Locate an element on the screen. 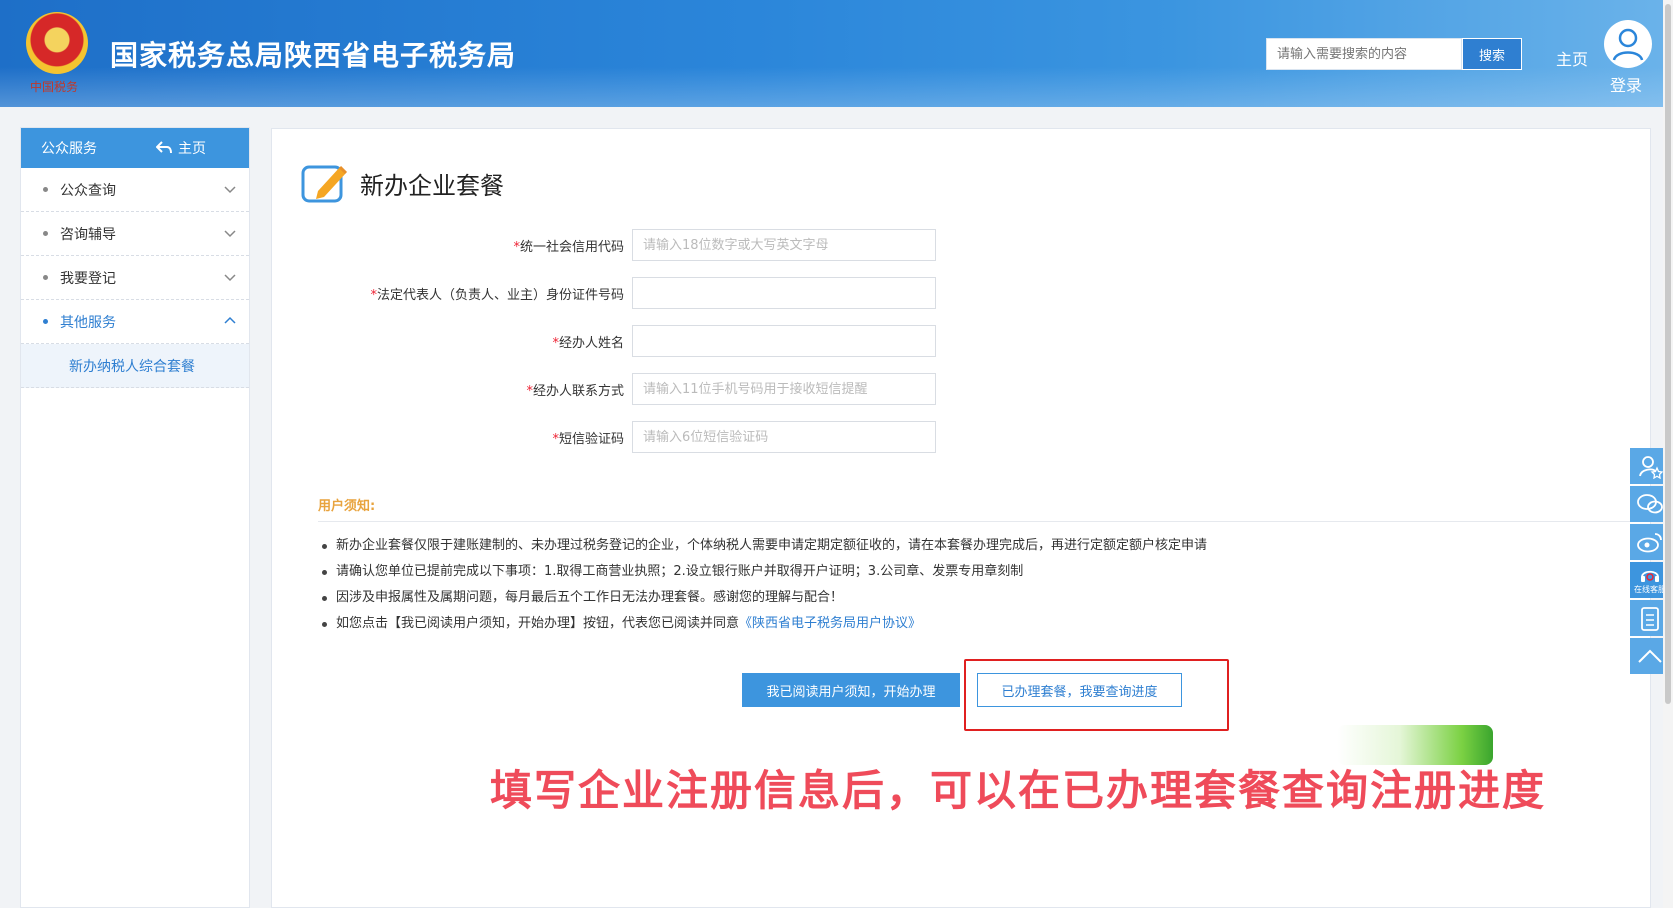  page-scrollbar is located at coordinates (1668, 454).